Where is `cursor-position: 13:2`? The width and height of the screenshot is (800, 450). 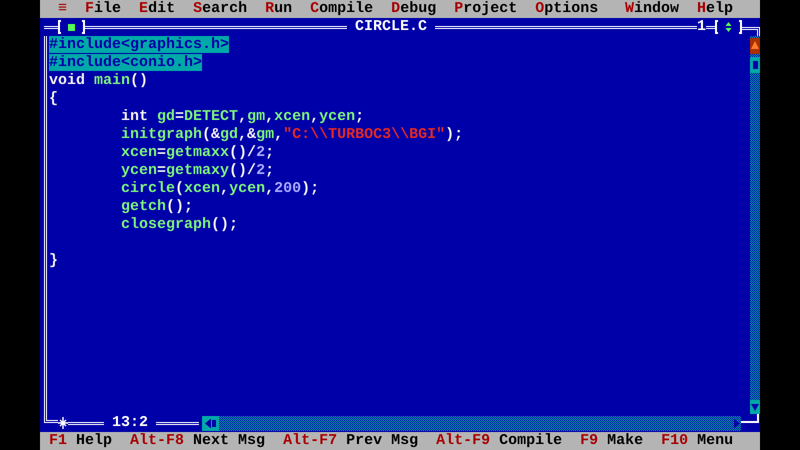
cursor-position: 13:2 is located at coordinates (130, 423).